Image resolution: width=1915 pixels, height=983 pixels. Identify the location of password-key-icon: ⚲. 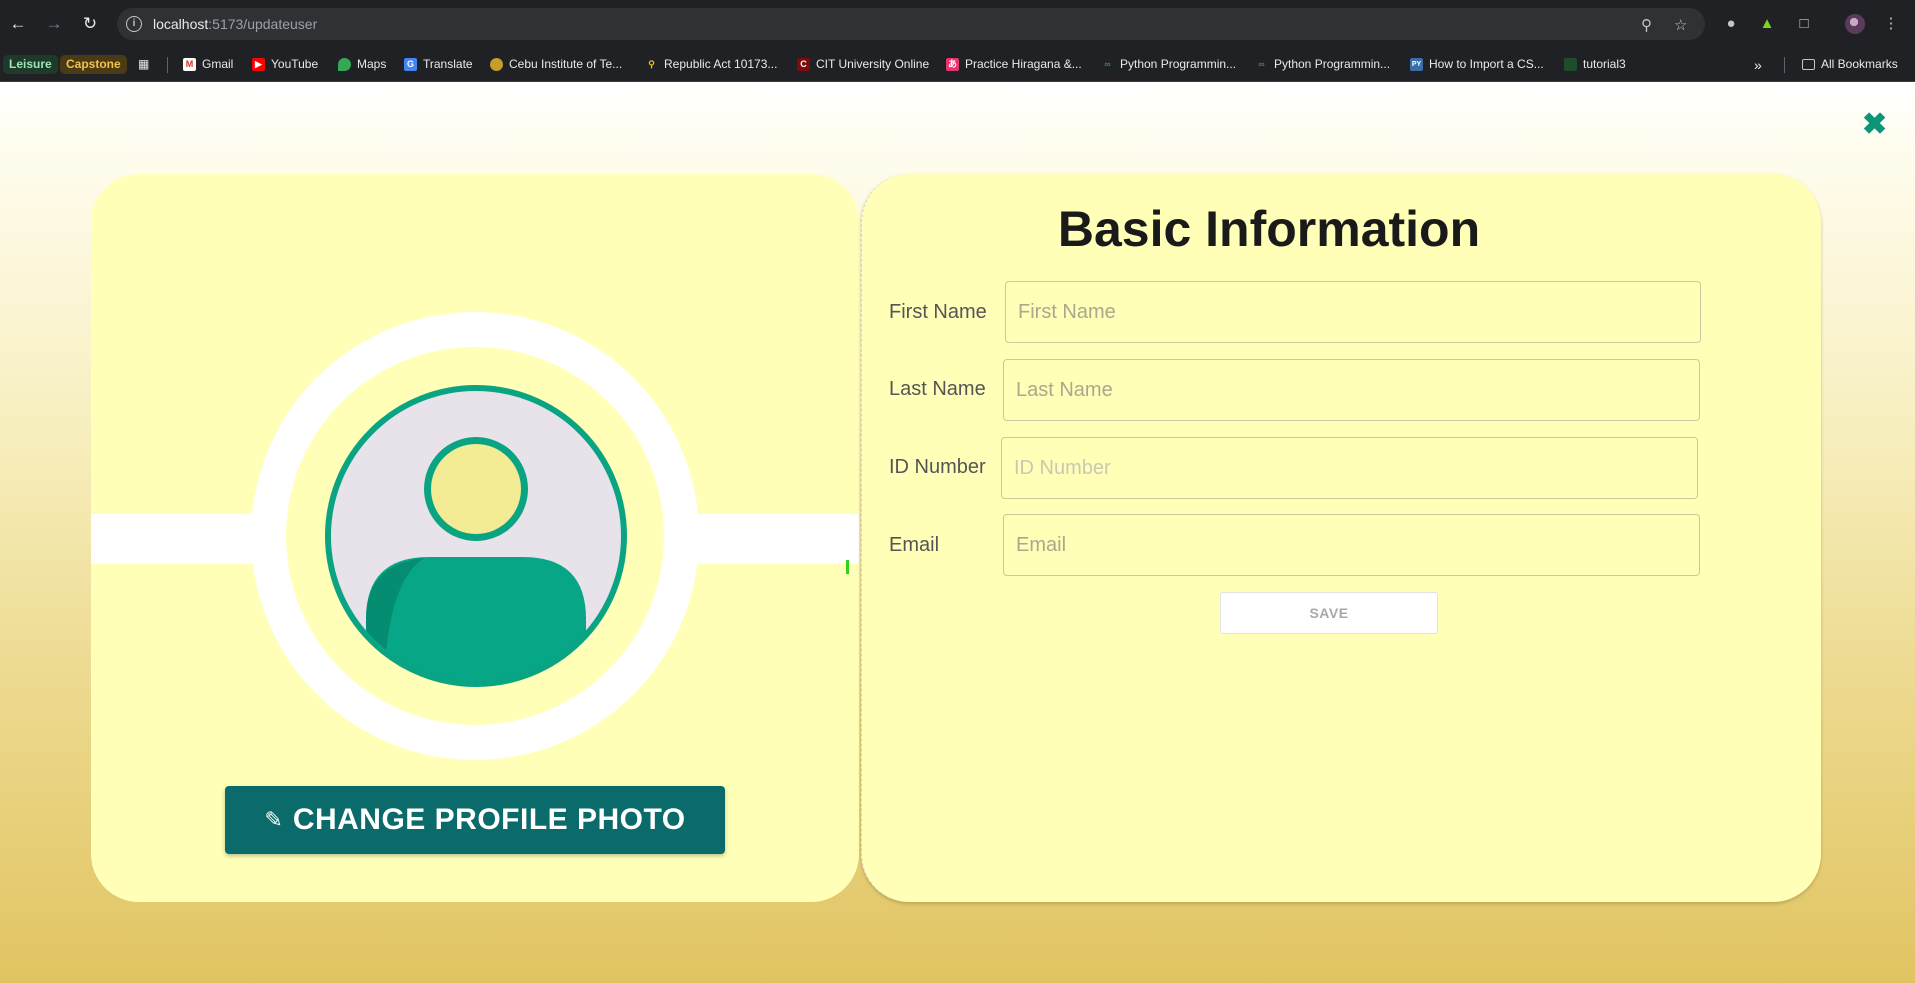
(1646, 25).